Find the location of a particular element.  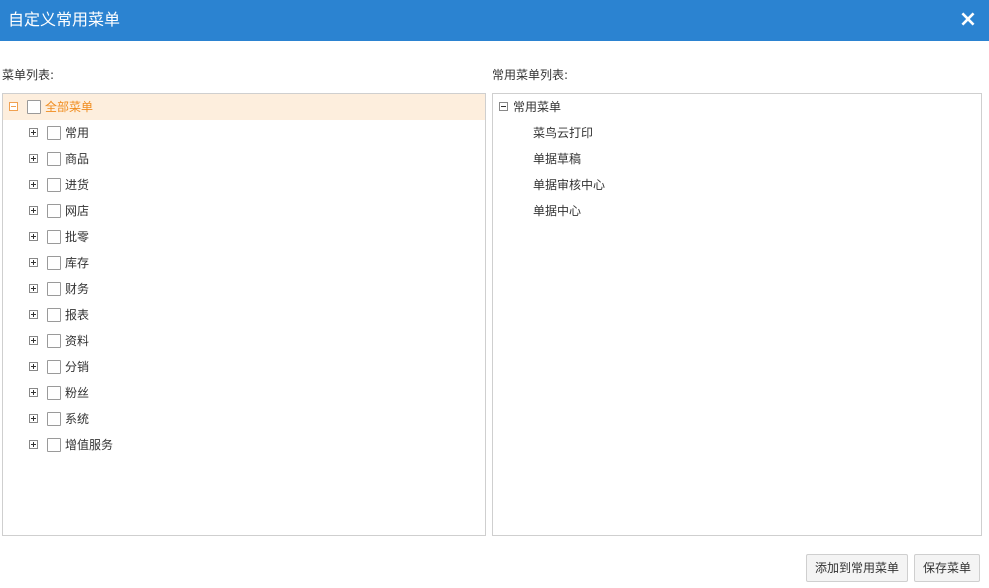

tree-item-label: 增值服务 is located at coordinates (89, 445).